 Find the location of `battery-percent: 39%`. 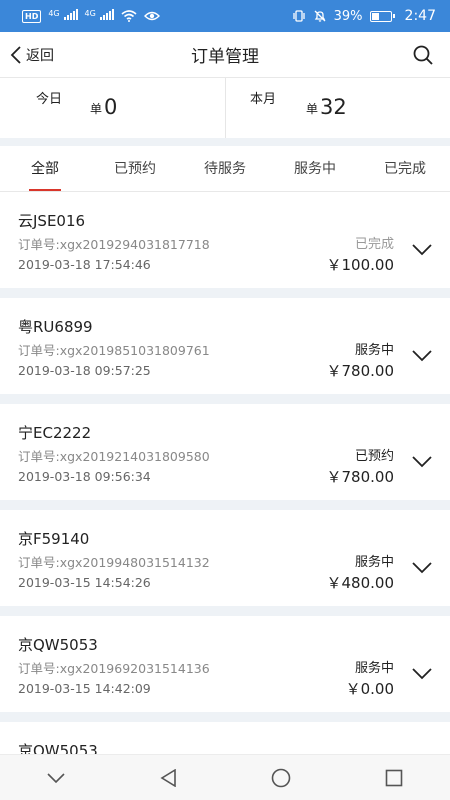

battery-percent: 39% is located at coordinates (348, 16).